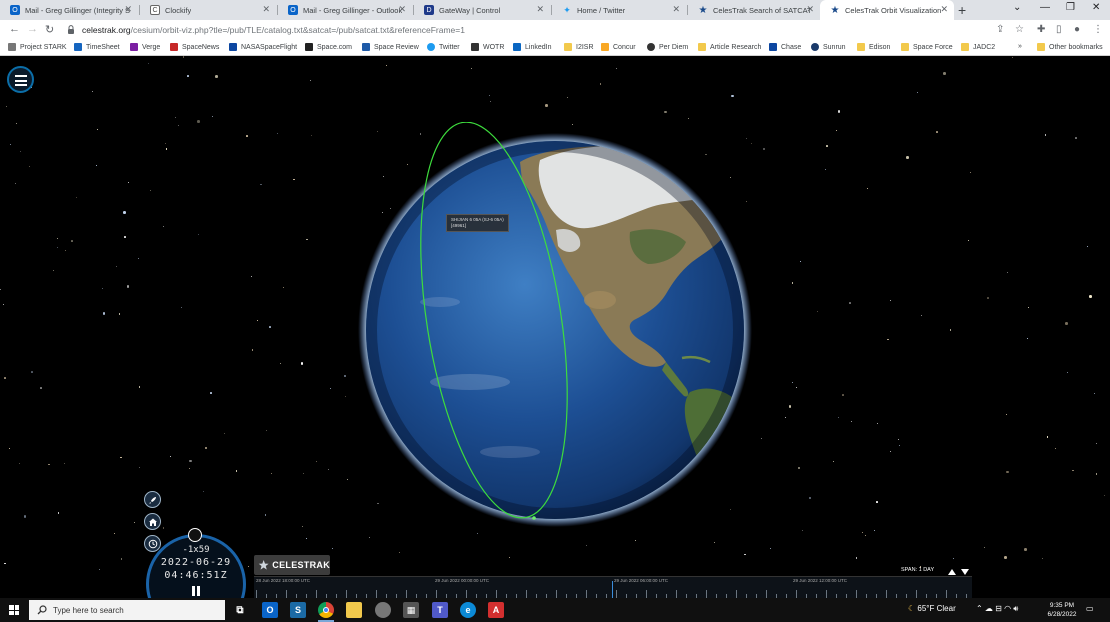 This screenshot has width=1110, height=622. What do you see at coordinates (134, 47) in the screenshot?
I see `verge-icon` at bounding box center [134, 47].